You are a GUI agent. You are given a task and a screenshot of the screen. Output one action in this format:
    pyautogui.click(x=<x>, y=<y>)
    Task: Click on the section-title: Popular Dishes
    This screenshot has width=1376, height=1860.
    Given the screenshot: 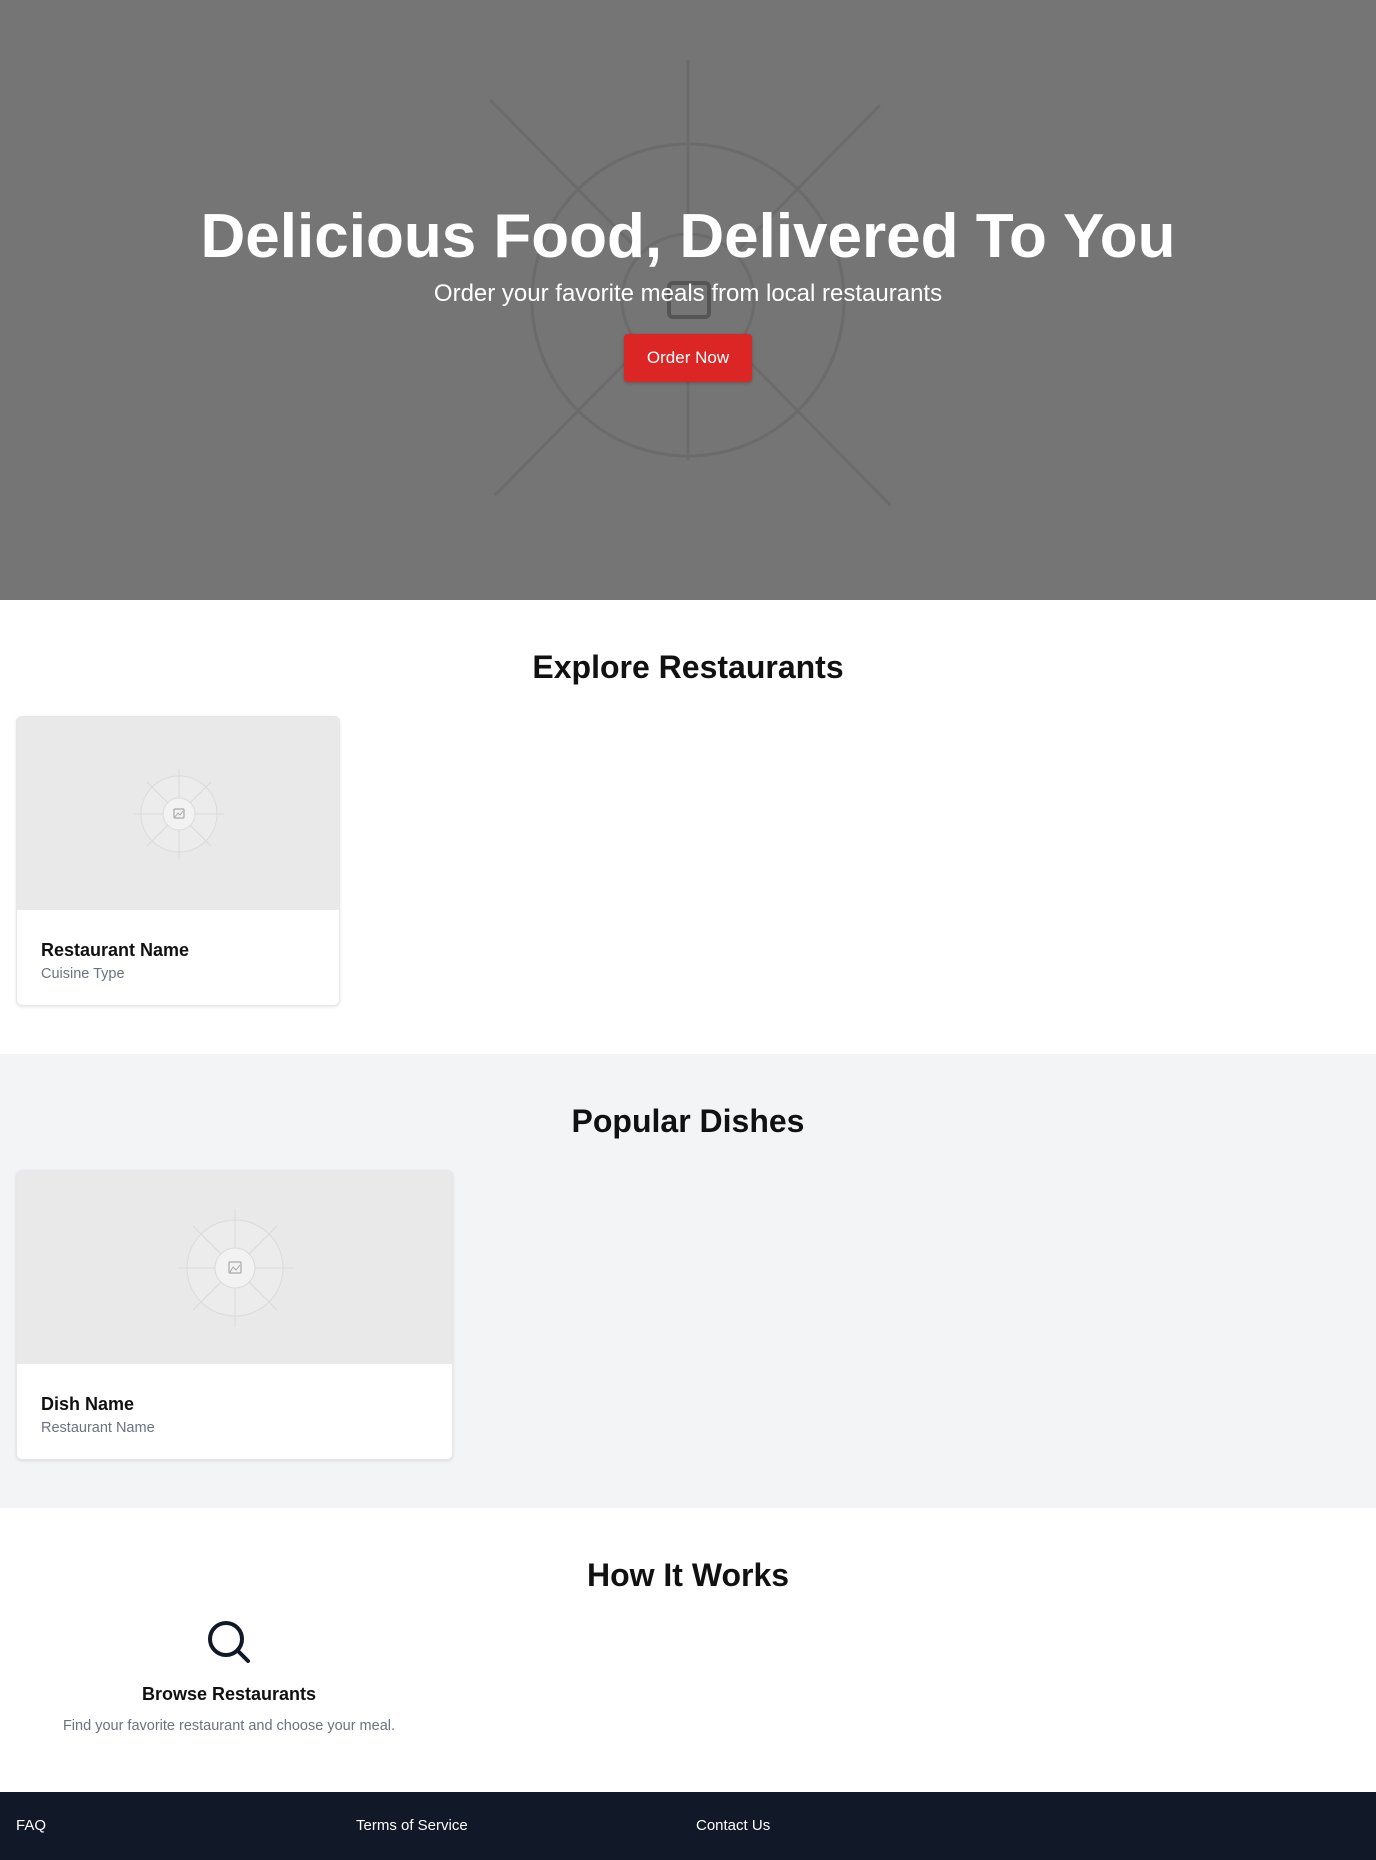 What is the action you would take?
    pyautogui.click(x=688, y=1121)
    